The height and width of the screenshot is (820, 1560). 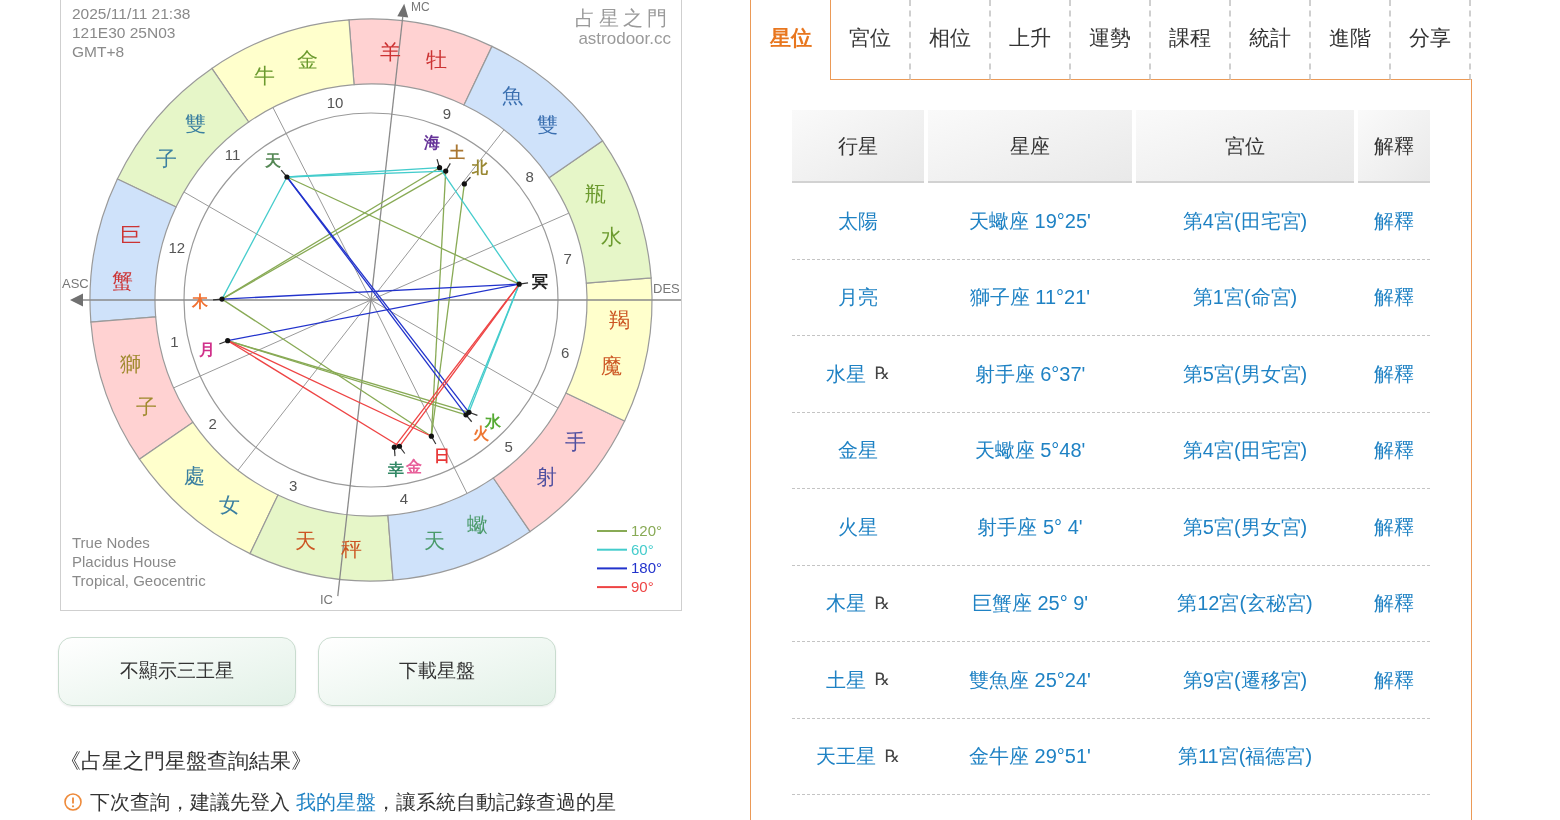 I want to click on sign-label: 天蠍, so click(x=456, y=533).